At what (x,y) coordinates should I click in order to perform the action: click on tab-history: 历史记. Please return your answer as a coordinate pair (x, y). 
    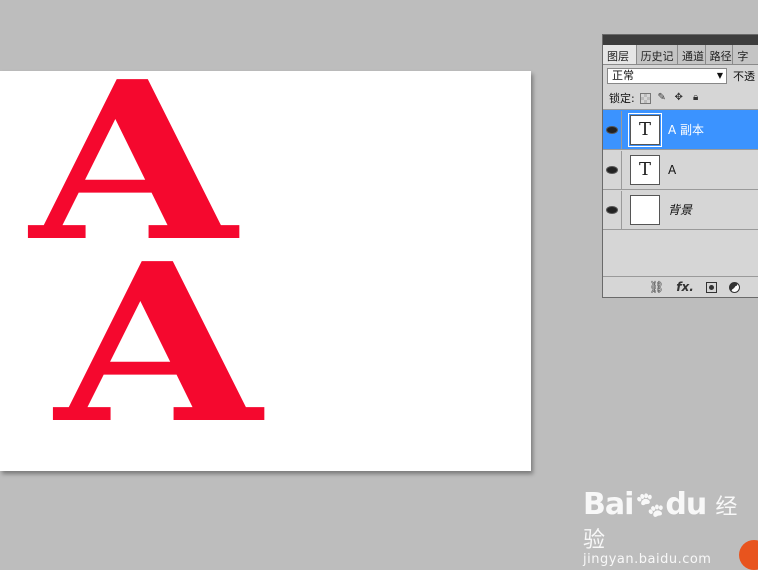
    Looking at the image, I should click on (657, 54).